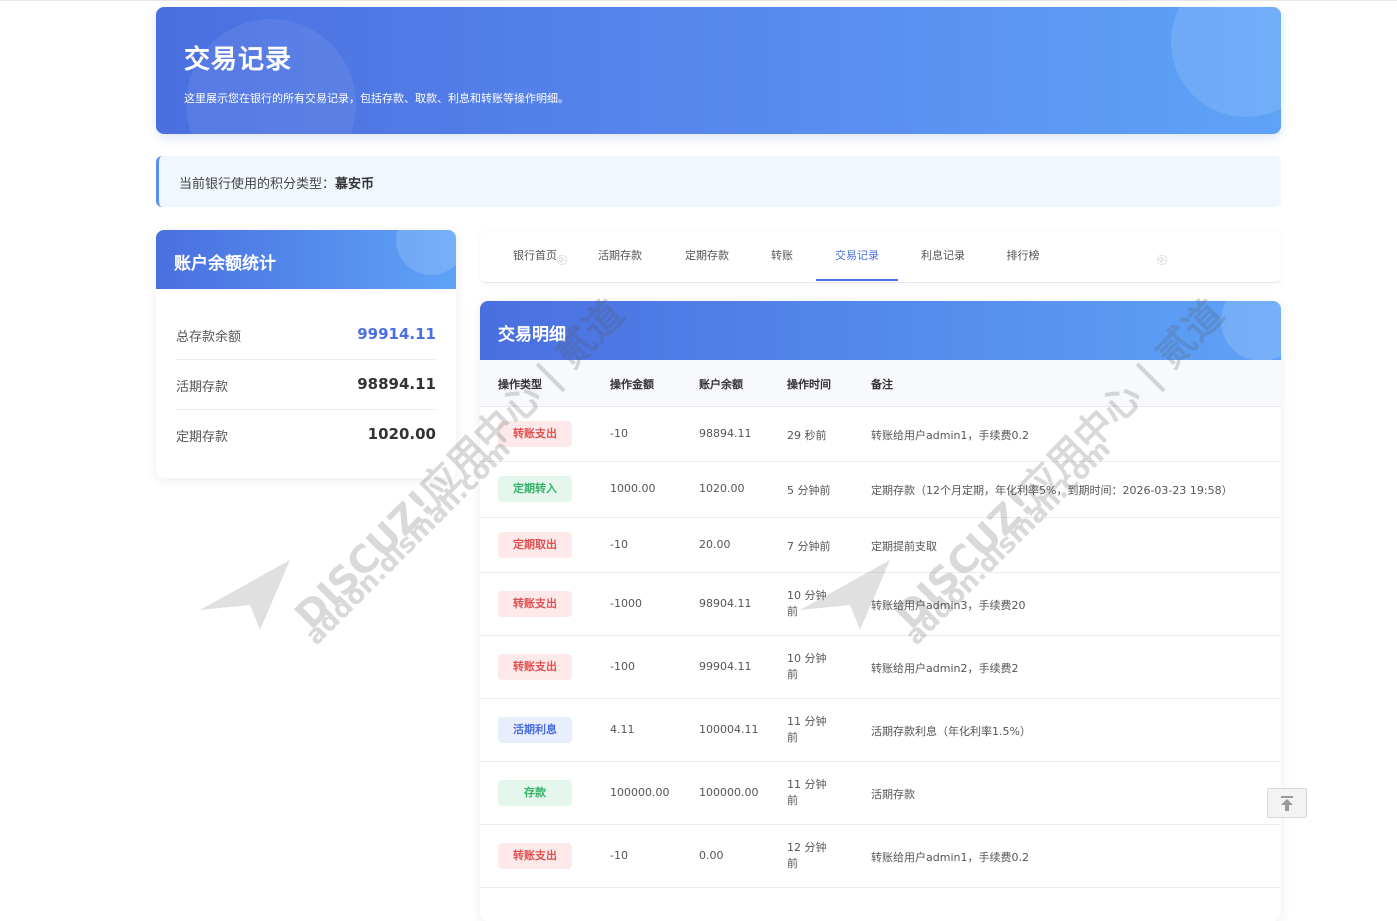 This screenshot has width=1397, height=921. I want to click on table-row: 转账支出 -10 0.00 12 分钟前 转账给用户admin1，手续费0.2, so click(880, 856).